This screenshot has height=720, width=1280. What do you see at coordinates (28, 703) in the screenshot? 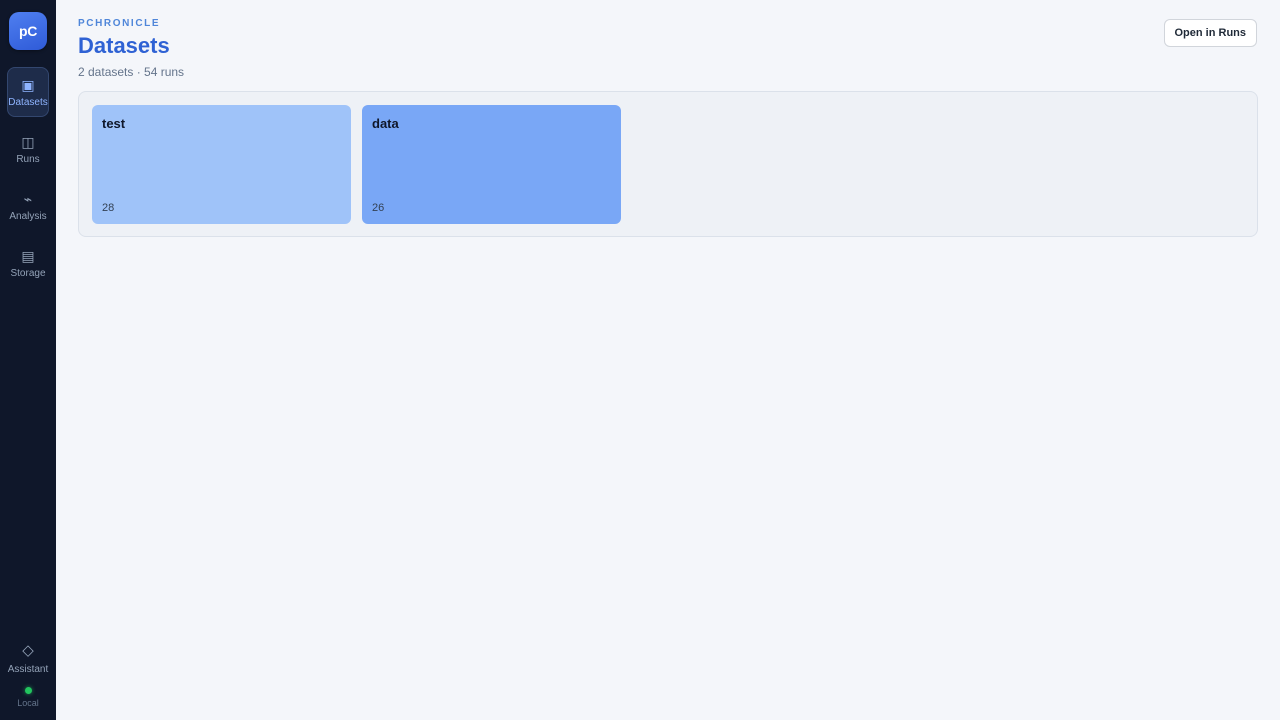
I see `status-label: Local` at bounding box center [28, 703].